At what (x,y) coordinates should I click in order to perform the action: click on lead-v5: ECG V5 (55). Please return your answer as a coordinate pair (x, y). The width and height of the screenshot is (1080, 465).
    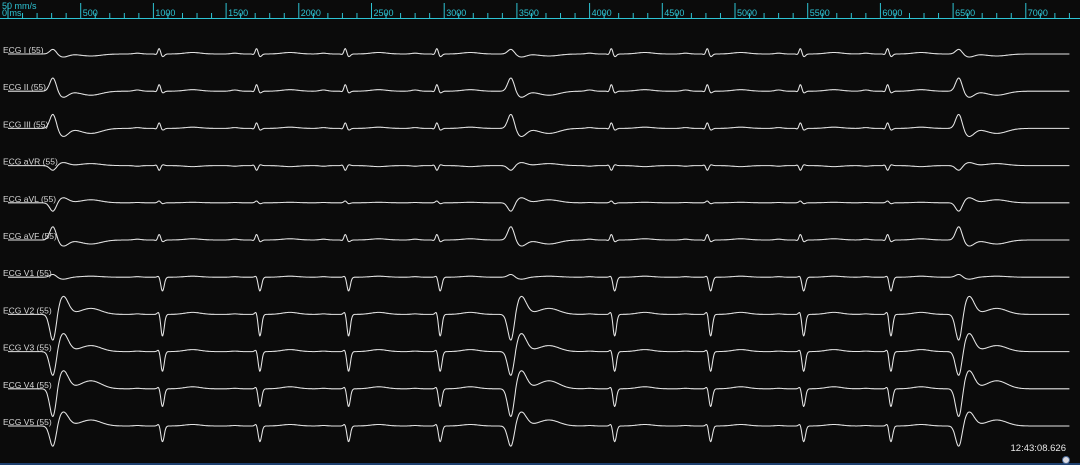
    Looking at the image, I should click on (536, 429).